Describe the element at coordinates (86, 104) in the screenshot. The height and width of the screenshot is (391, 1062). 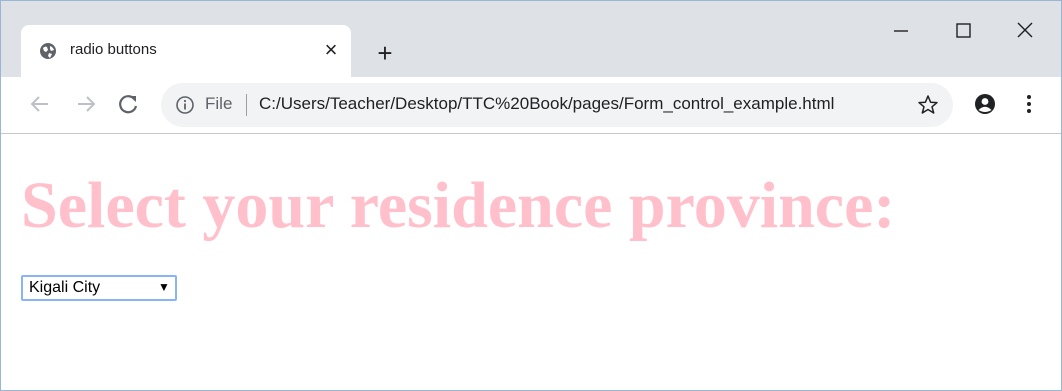
I see `forward-arrow-icon` at that location.